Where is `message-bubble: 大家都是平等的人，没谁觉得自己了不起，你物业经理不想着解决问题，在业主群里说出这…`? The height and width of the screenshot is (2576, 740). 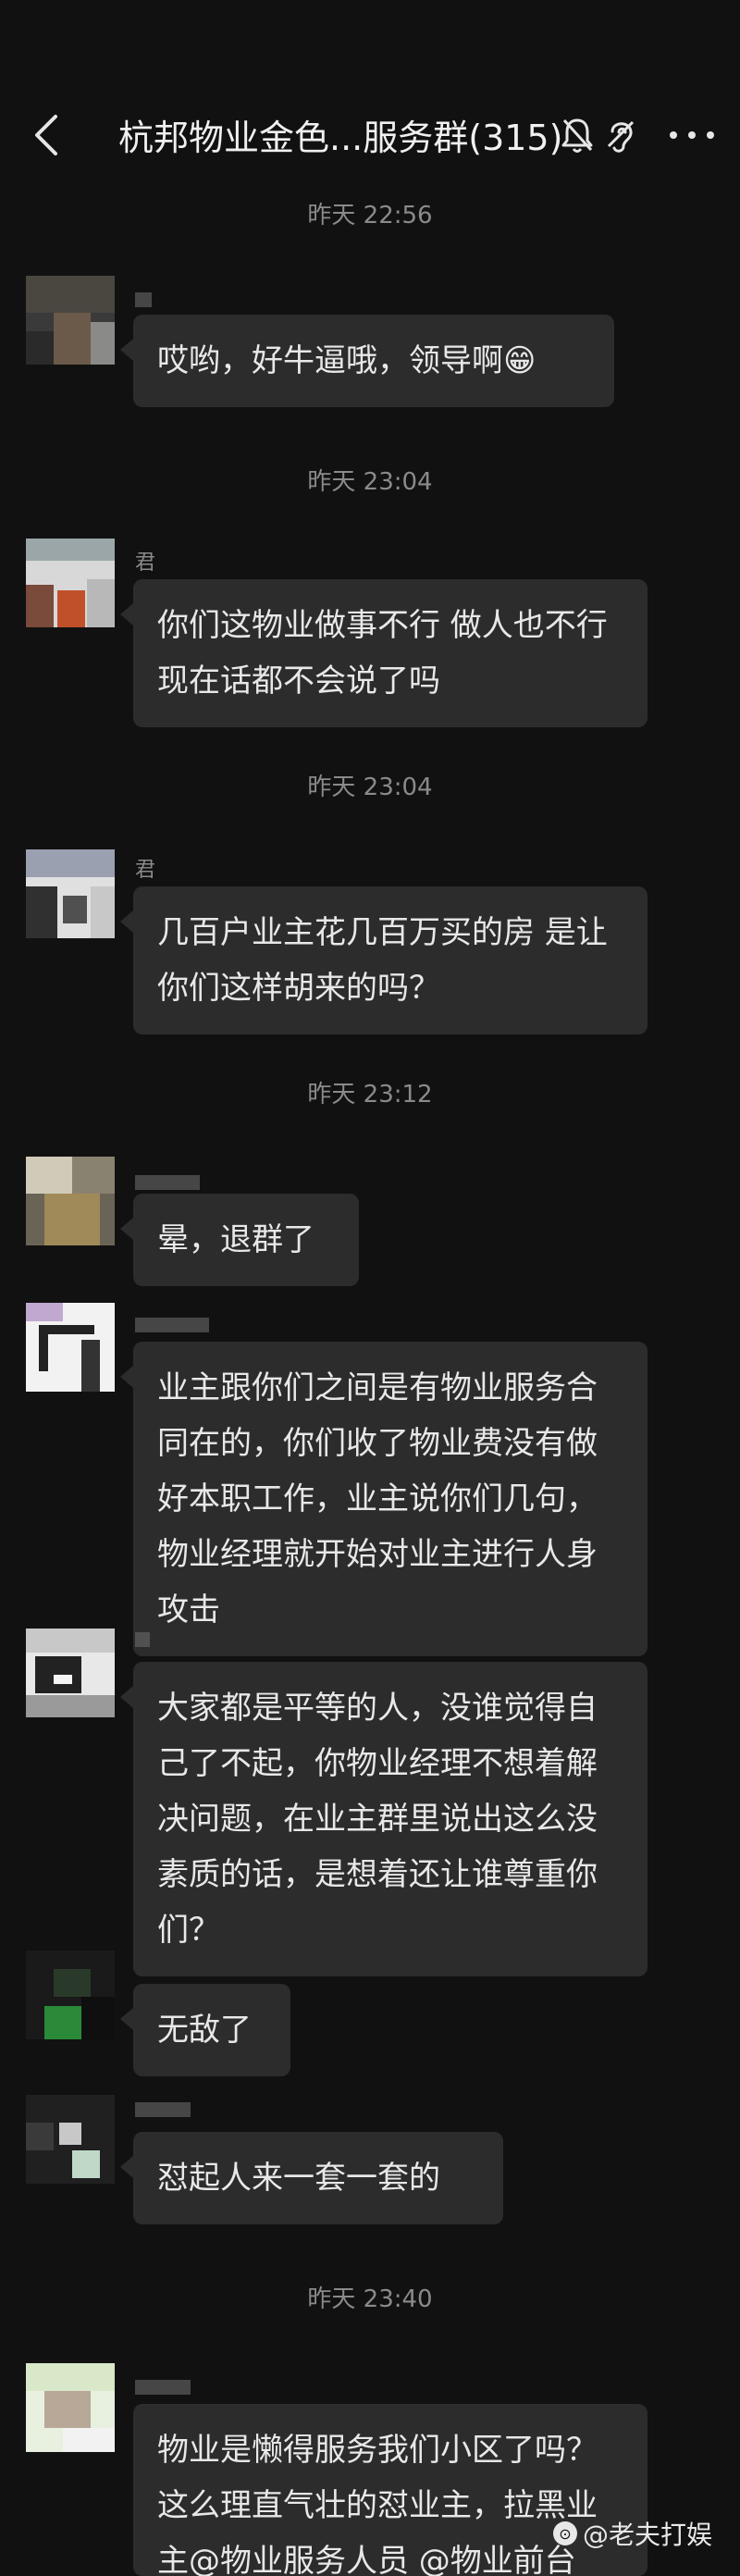 message-bubble: 大家都是平等的人，没谁觉得自己了不起，你物业经理不想着解决问题，在业主群里说出这… is located at coordinates (384, 1819).